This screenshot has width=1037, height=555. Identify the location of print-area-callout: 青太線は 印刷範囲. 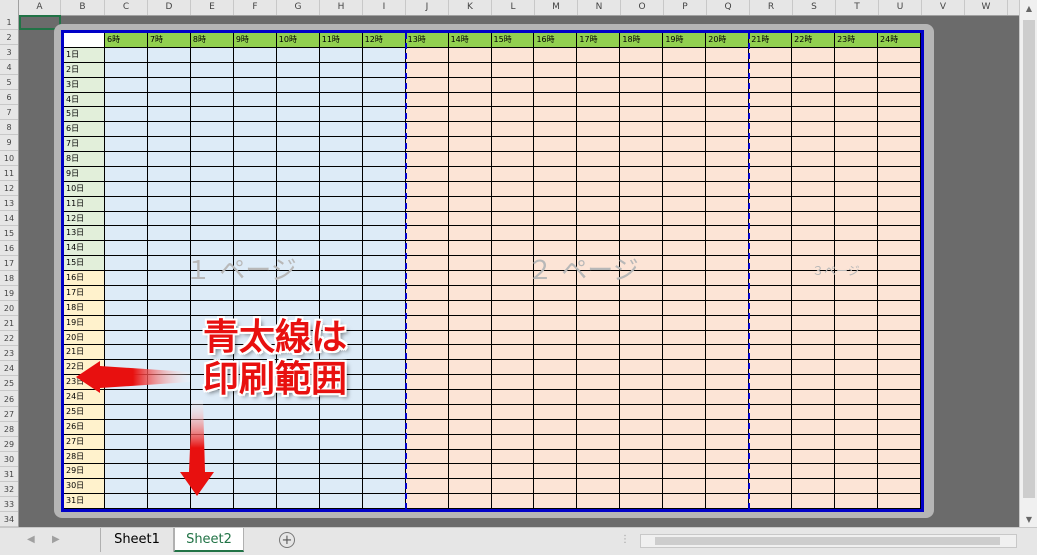
(275, 359).